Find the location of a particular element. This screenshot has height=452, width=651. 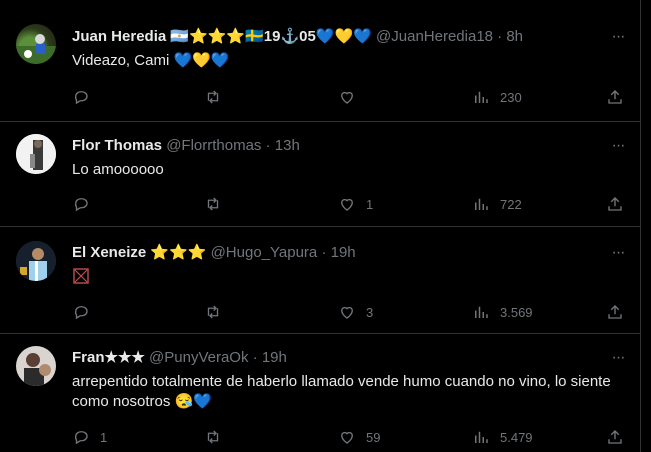

tweet-text: Lo amoooooo is located at coordinates (118, 169).